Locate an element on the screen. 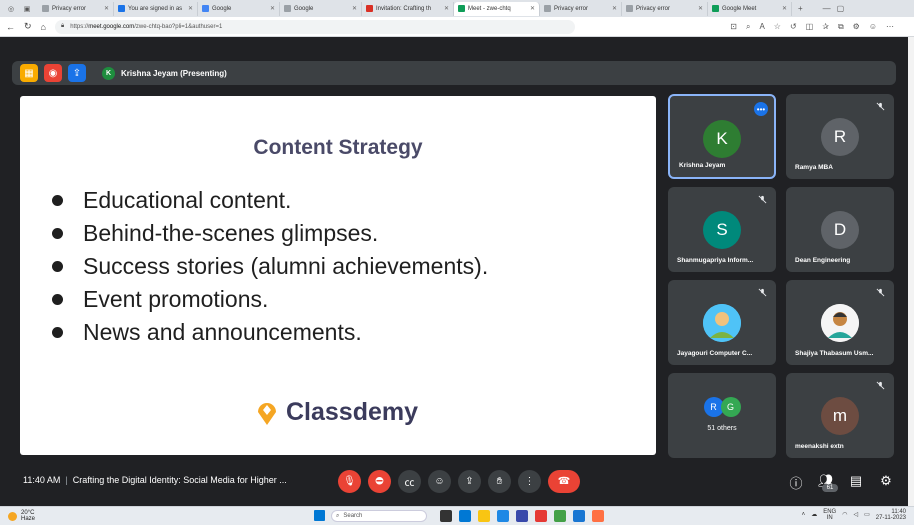 Image resolution: width=914 pixels, height=525 pixels. mcafee-icon is located at coordinates (541, 516).